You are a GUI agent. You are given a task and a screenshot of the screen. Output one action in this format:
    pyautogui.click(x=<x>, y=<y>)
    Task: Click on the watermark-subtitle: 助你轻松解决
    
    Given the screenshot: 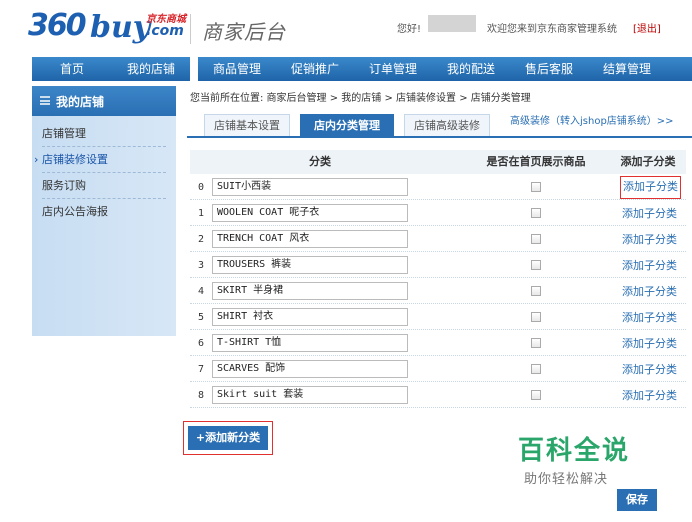 What is the action you would take?
    pyautogui.click(x=566, y=479)
    